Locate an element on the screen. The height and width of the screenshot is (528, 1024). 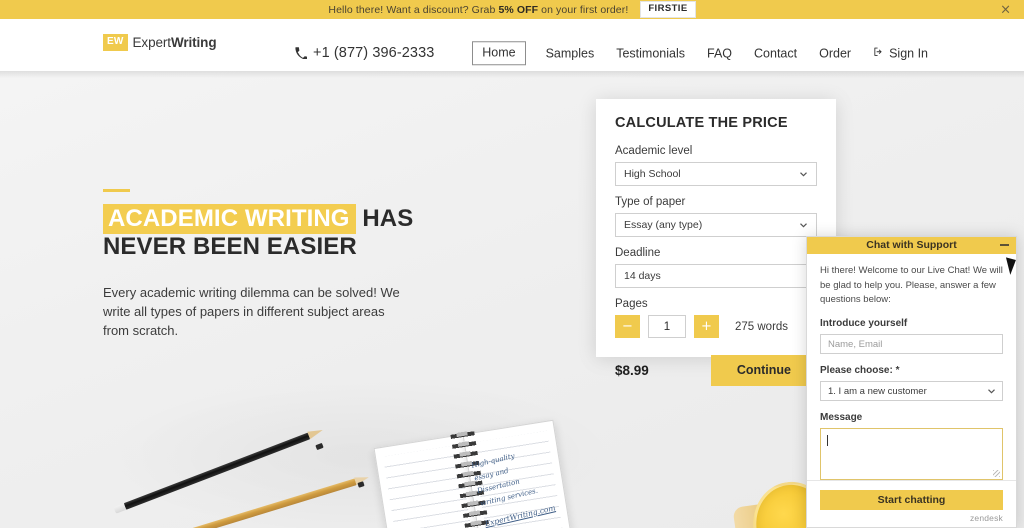
message-label: Message is located at coordinates (841, 417).